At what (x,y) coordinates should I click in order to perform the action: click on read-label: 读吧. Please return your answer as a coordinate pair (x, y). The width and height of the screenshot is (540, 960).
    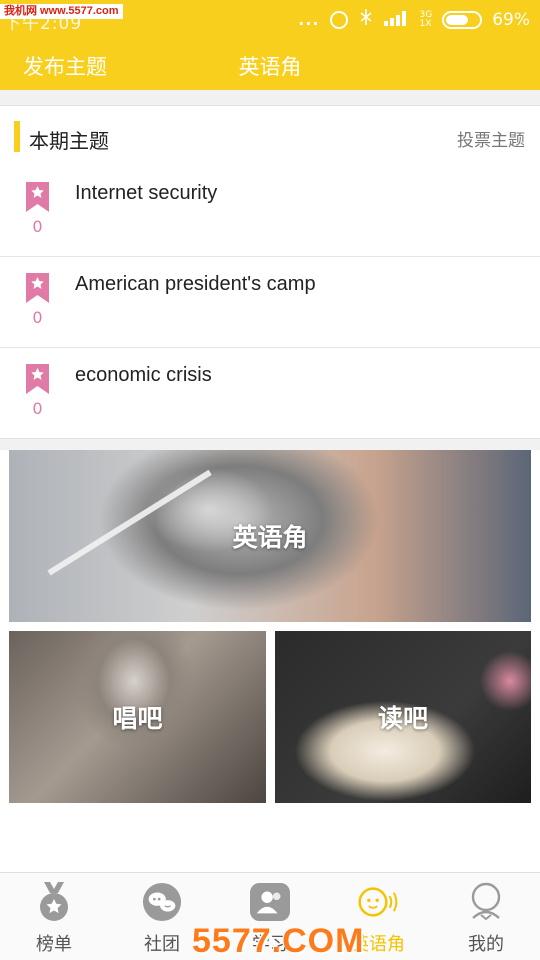
    Looking at the image, I should click on (402, 718).